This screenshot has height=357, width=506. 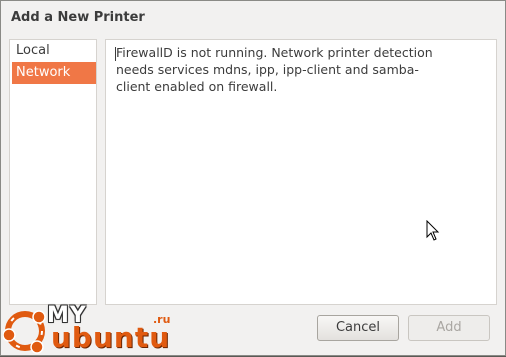 I want to click on cancel-button: Cancel, so click(x=358, y=328).